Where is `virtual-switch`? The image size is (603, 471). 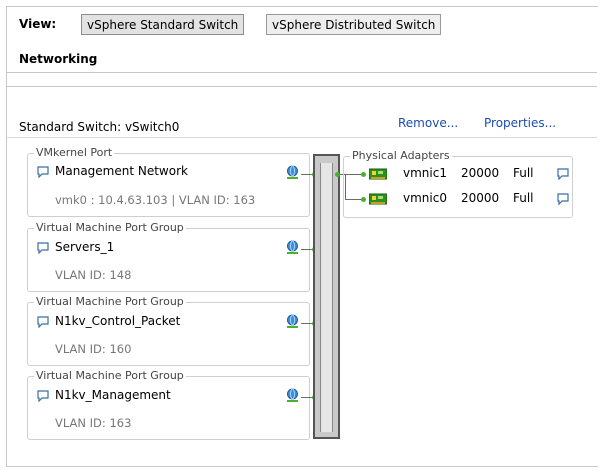 virtual-switch is located at coordinates (326, 296).